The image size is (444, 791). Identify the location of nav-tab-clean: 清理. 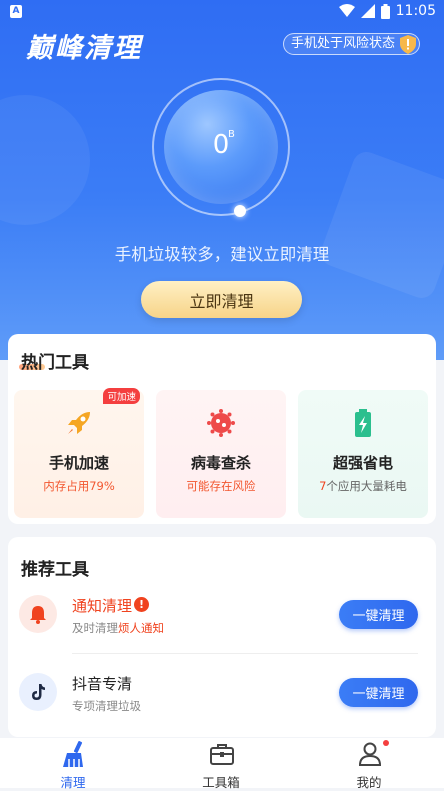
(73, 764).